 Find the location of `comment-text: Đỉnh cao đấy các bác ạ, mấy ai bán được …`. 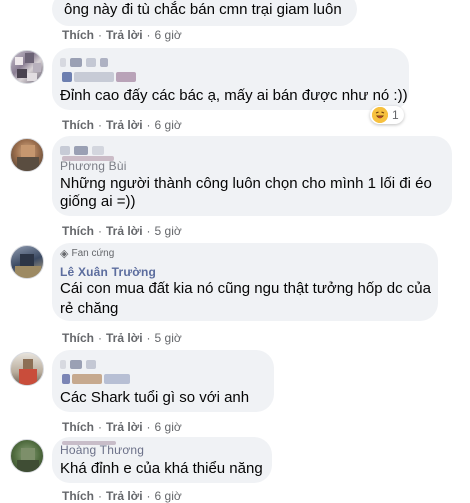

comment-text: Đỉnh cao đấy các bác ạ, mấy ai bán được … is located at coordinates (234, 95).